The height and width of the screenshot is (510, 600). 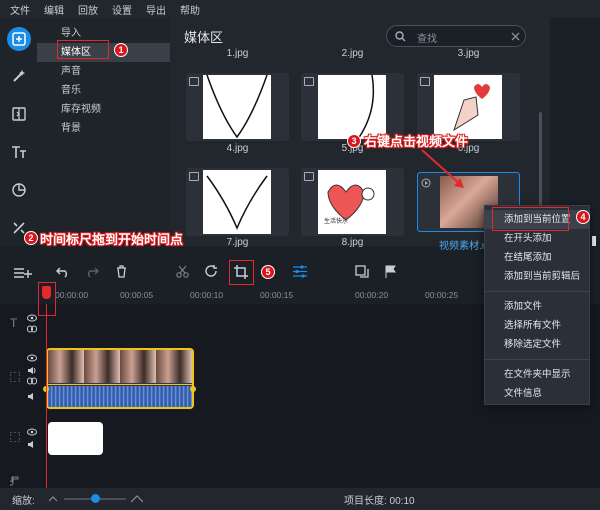 I want to click on annotation-box-crop, so click(x=241, y=272).